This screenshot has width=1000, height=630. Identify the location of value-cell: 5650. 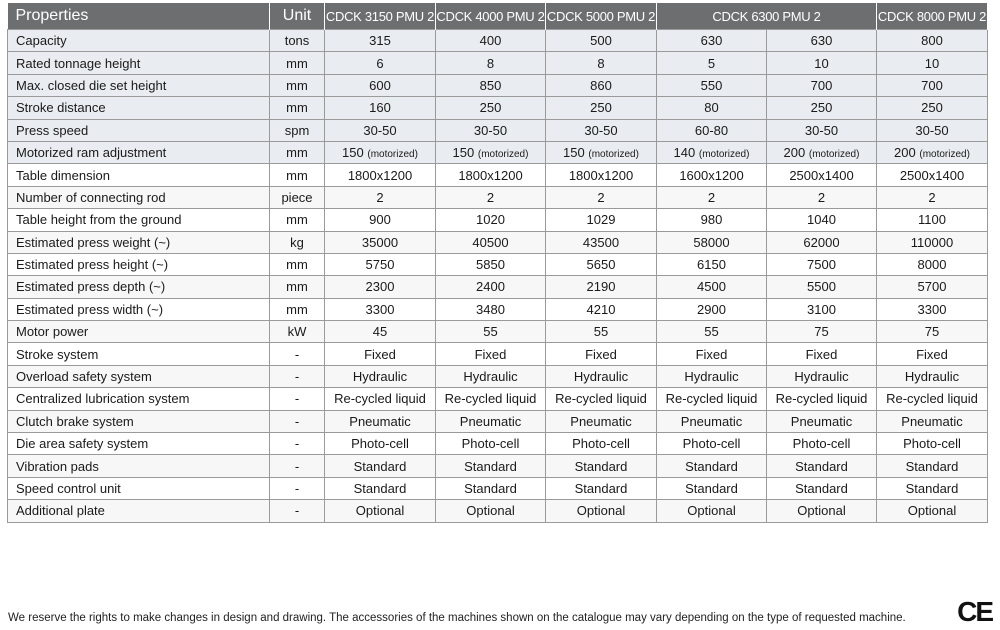
(601, 264).